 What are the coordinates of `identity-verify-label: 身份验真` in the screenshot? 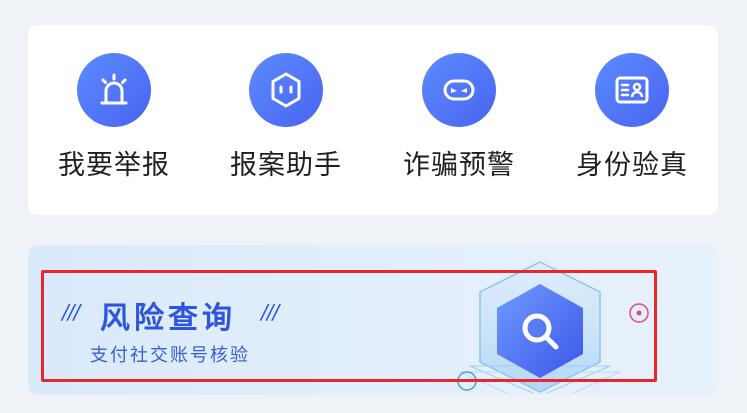 It's located at (632, 165).